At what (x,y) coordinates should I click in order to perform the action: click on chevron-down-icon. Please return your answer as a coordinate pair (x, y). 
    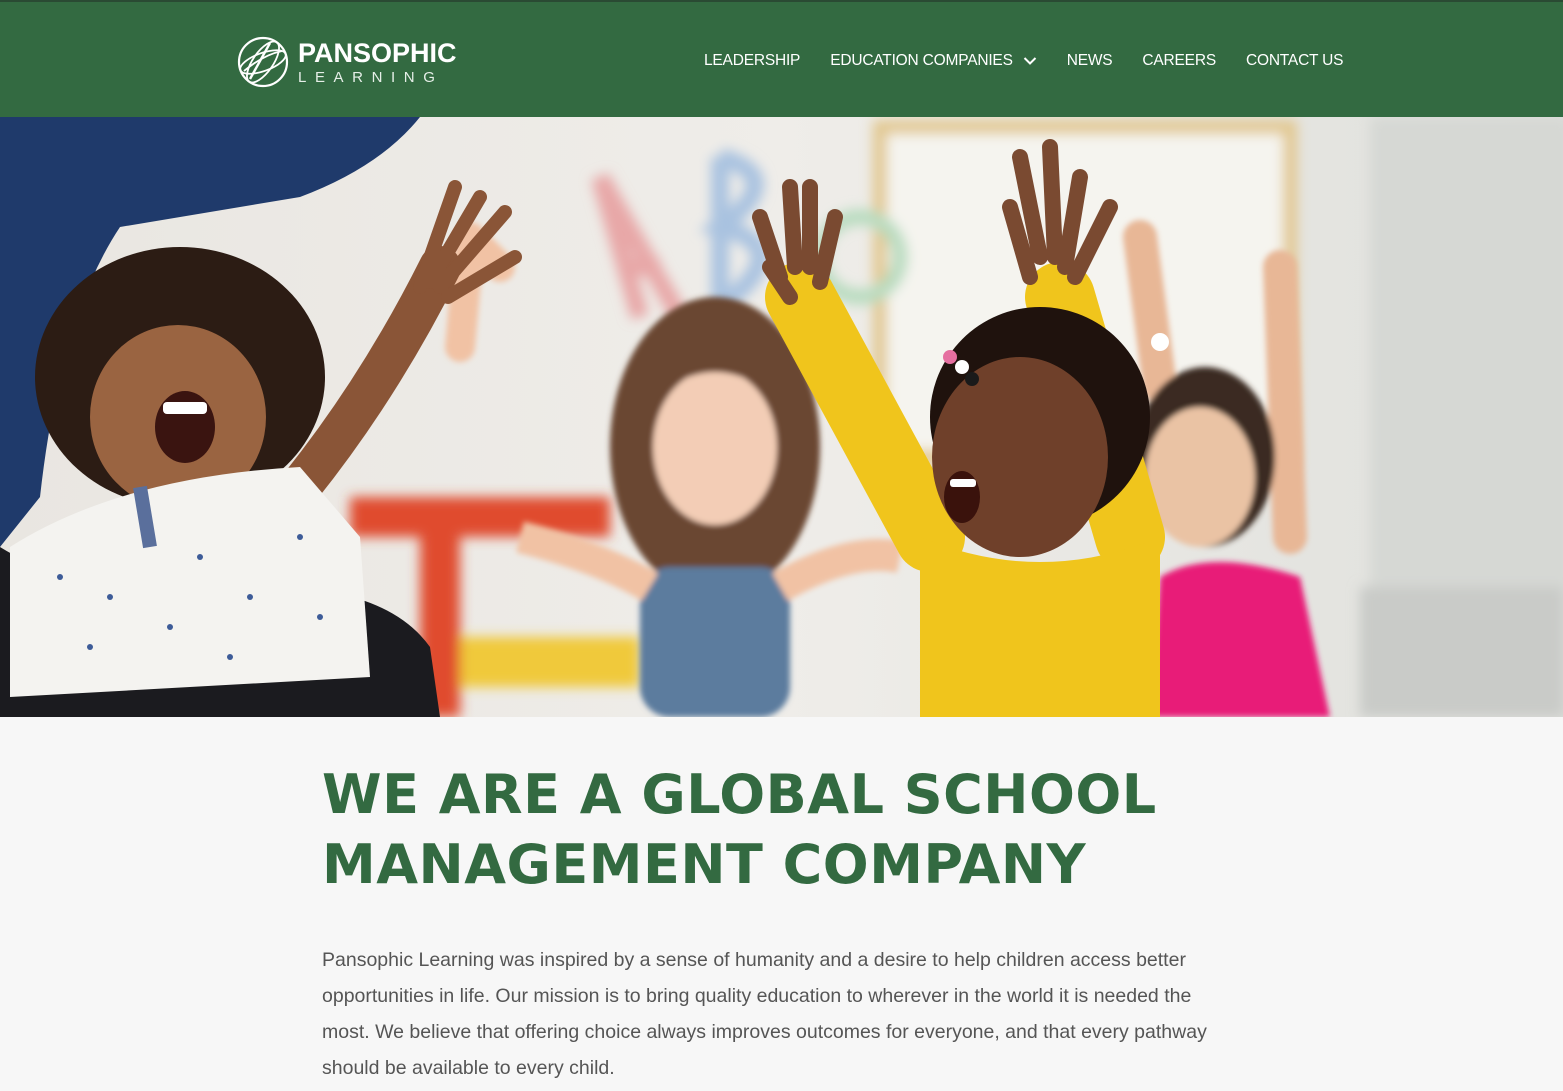
    Looking at the image, I should click on (1030, 61).